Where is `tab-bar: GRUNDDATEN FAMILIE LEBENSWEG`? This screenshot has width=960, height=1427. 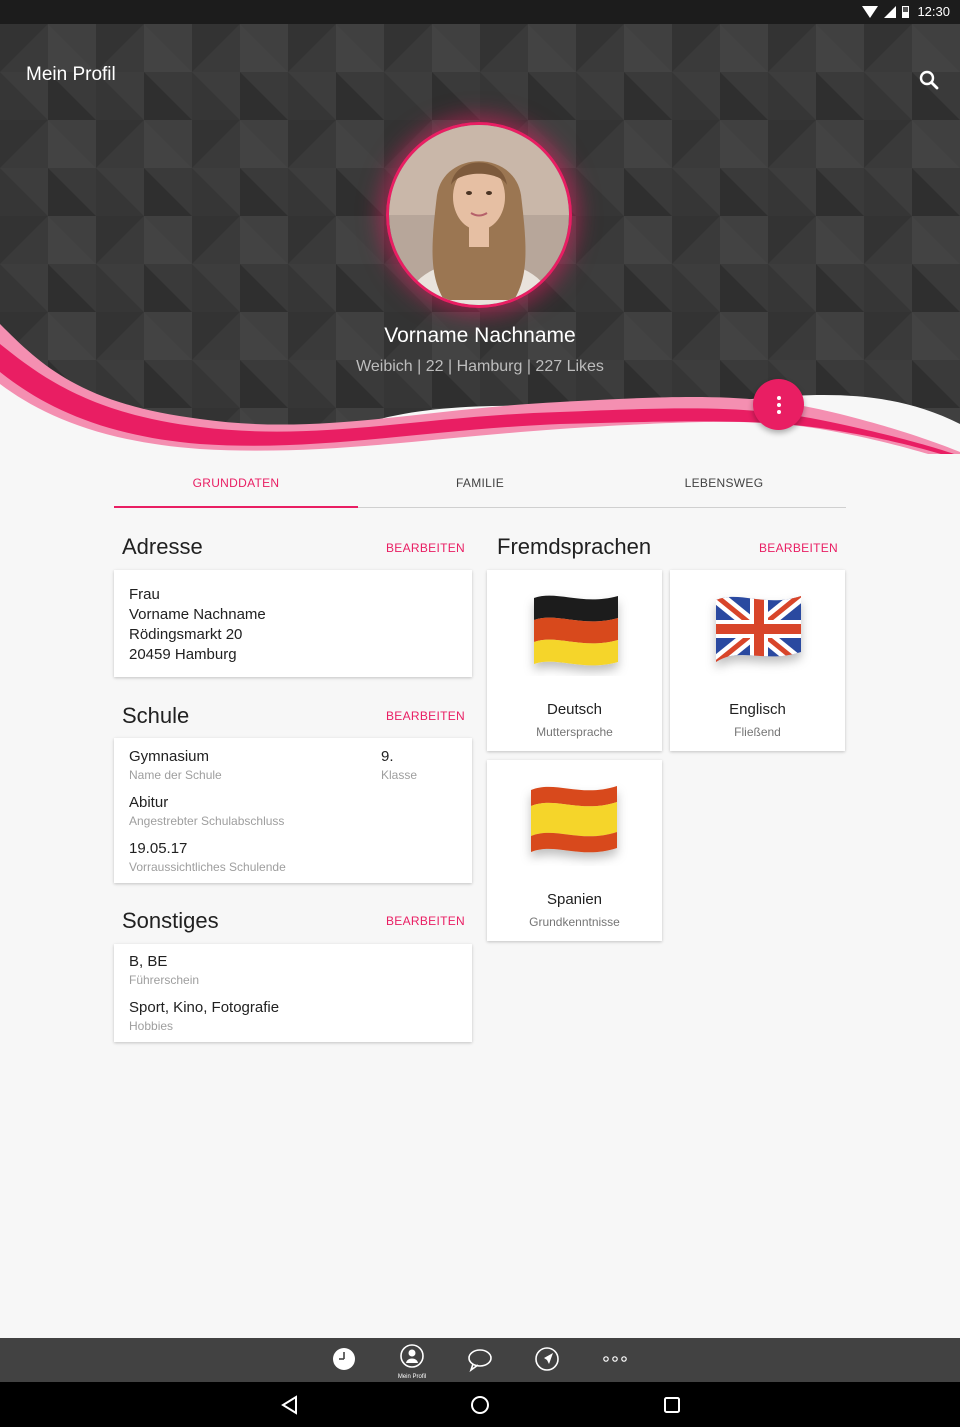 tab-bar: GRUNDDATEN FAMILIE LEBENSWEG is located at coordinates (480, 486).